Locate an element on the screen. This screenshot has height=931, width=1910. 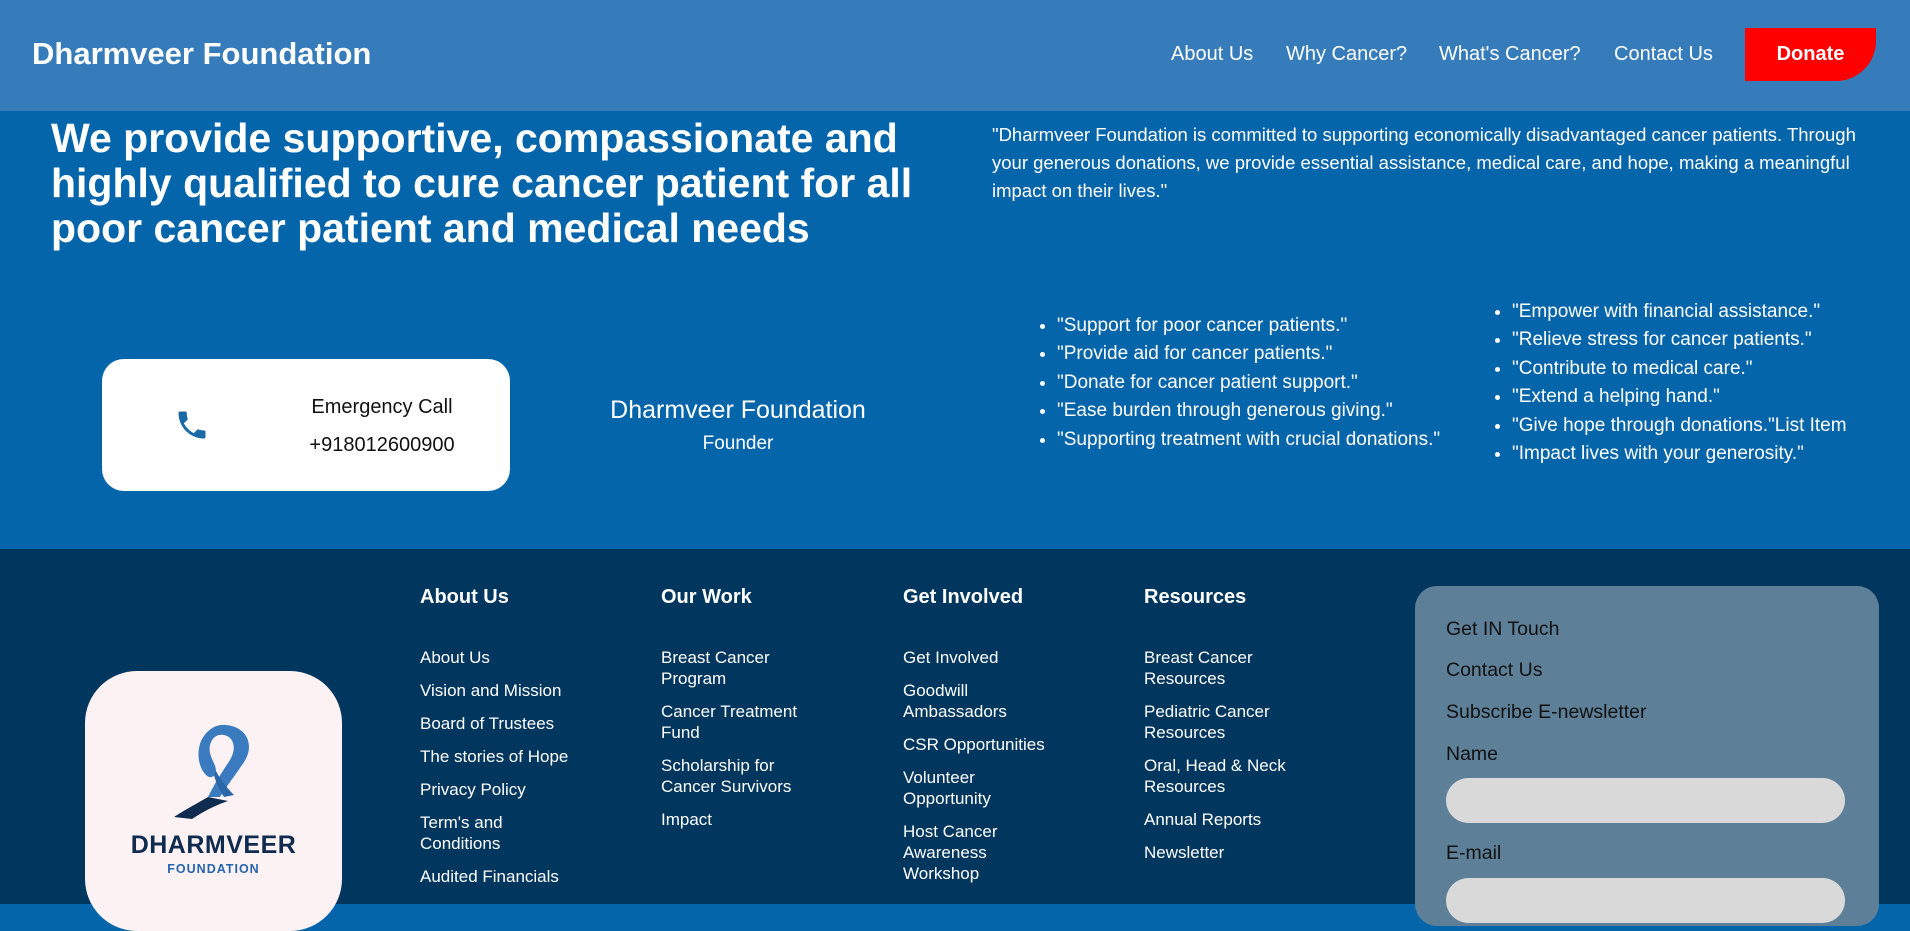
footer-link: Vision and Mission is located at coordinates (505, 690).